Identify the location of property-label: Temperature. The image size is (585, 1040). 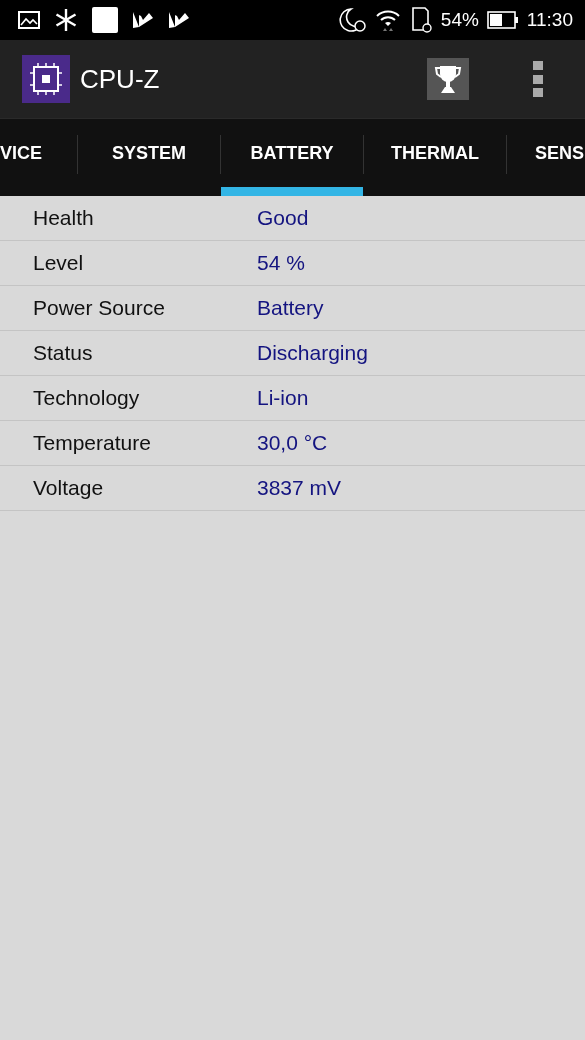
(92, 443).